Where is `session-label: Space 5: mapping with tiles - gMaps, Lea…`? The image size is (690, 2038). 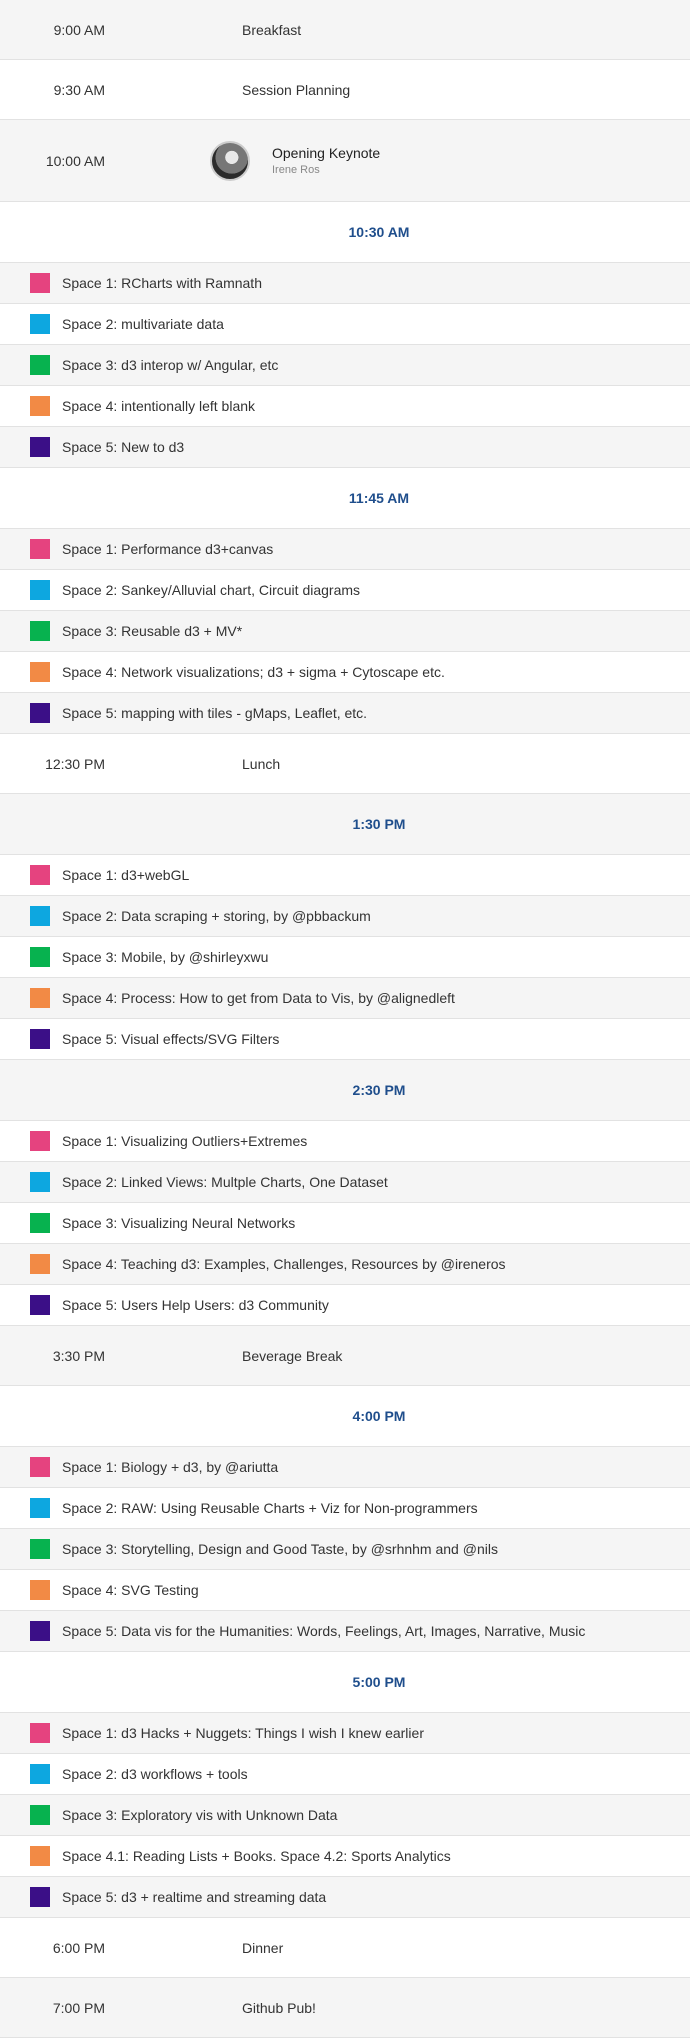 session-label: Space 5: mapping with tiles - gMaps, Lea… is located at coordinates (215, 713).